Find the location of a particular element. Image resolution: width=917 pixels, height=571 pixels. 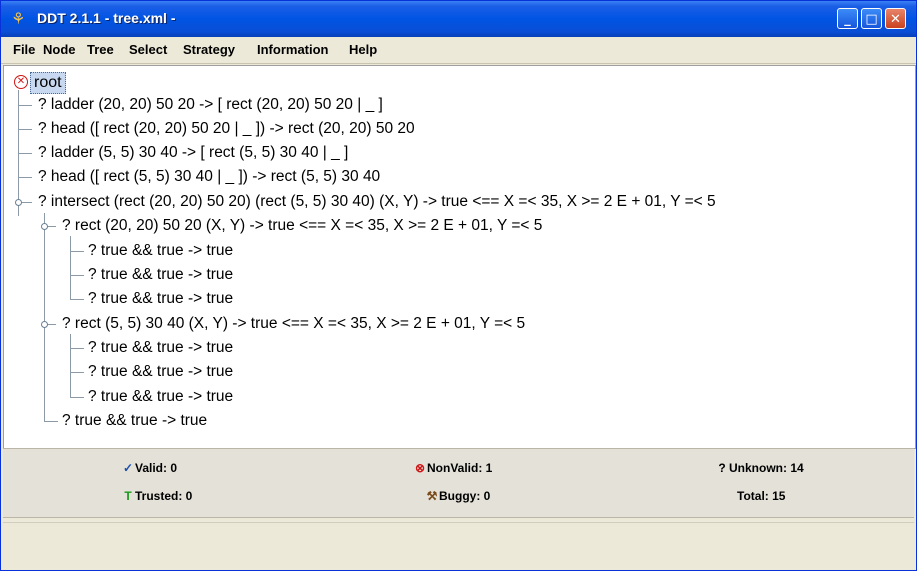

valid-count: ✓ Valid: 0 is located at coordinates (149, 468).